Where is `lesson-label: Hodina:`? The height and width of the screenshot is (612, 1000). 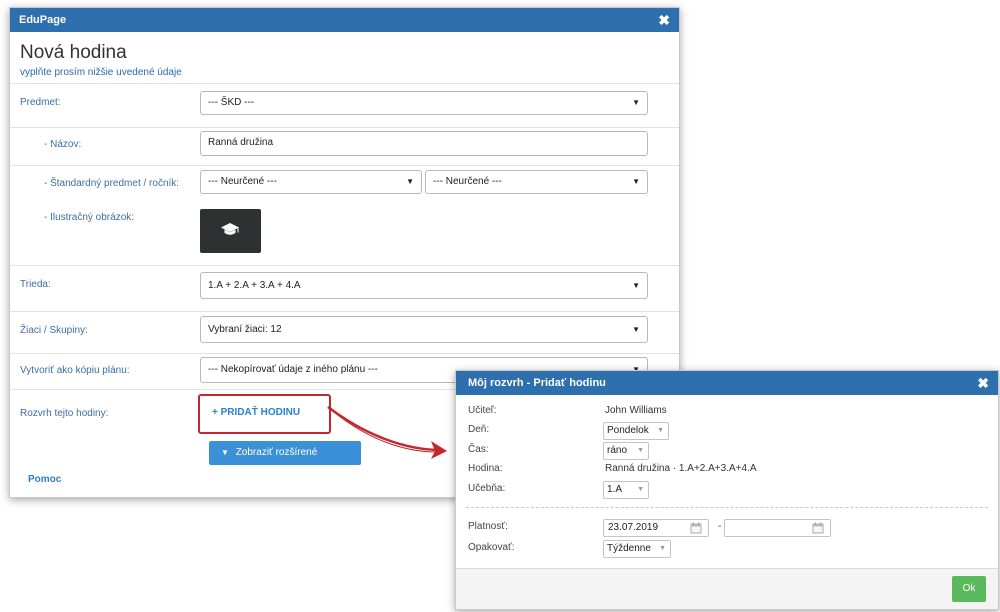 lesson-label: Hodina: is located at coordinates (485, 468).